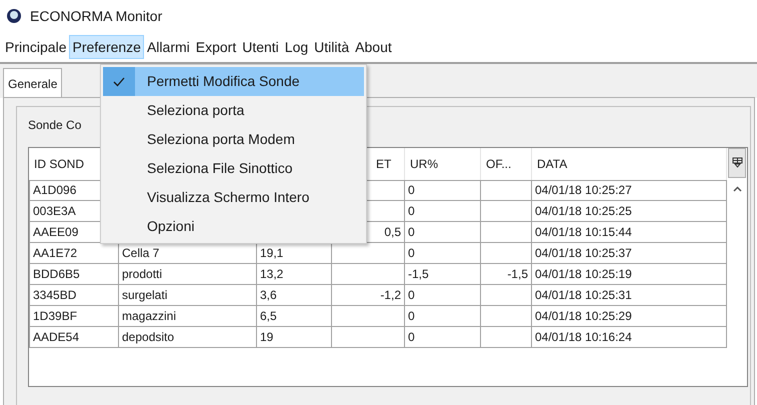 The image size is (757, 405). What do you see at coordinates (297, 47) in the screenshot?
I see `menu-item: Log` at bounding box center [297, 47].